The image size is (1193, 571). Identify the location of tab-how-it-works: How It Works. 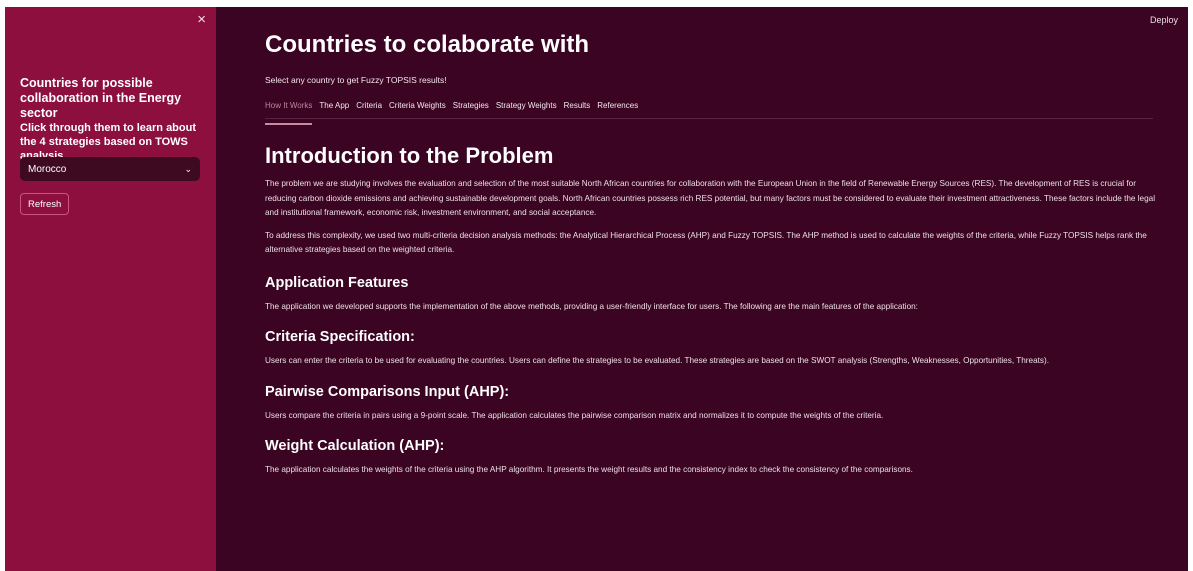
(289, 113).